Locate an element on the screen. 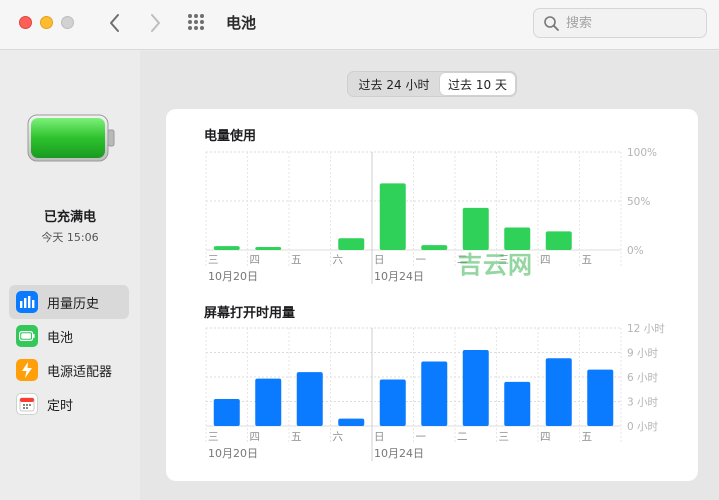 The image size is (719, 500). search-icon is located at coordinates (551, 23).